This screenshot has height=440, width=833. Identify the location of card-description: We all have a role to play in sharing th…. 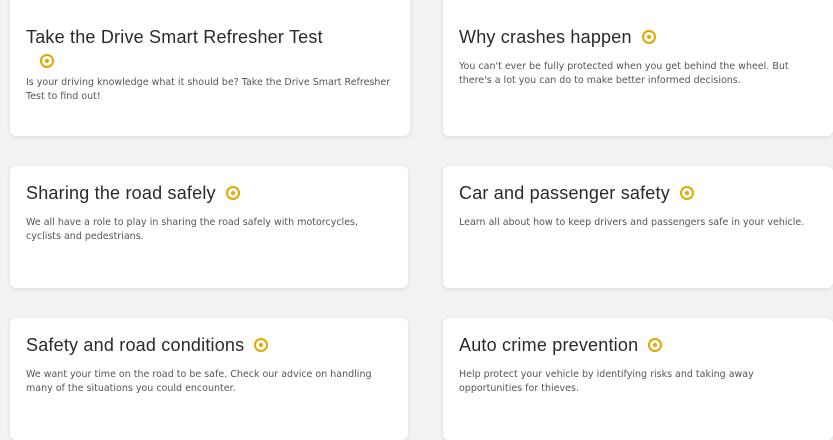
(192, 229).